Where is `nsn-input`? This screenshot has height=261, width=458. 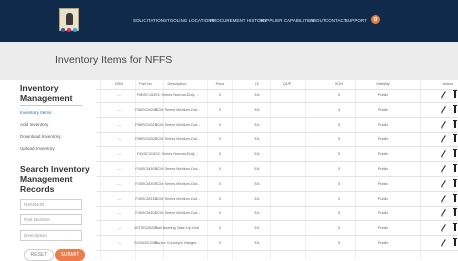
nsn-input is located at coordinates (51, 204).